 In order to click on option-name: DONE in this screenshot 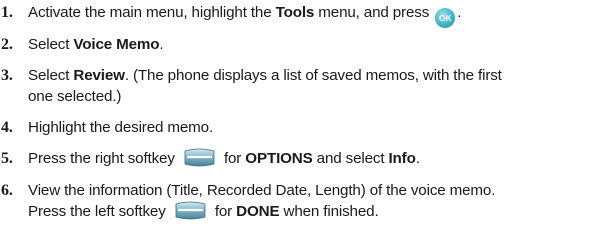, I will do `click(258, 211)`.